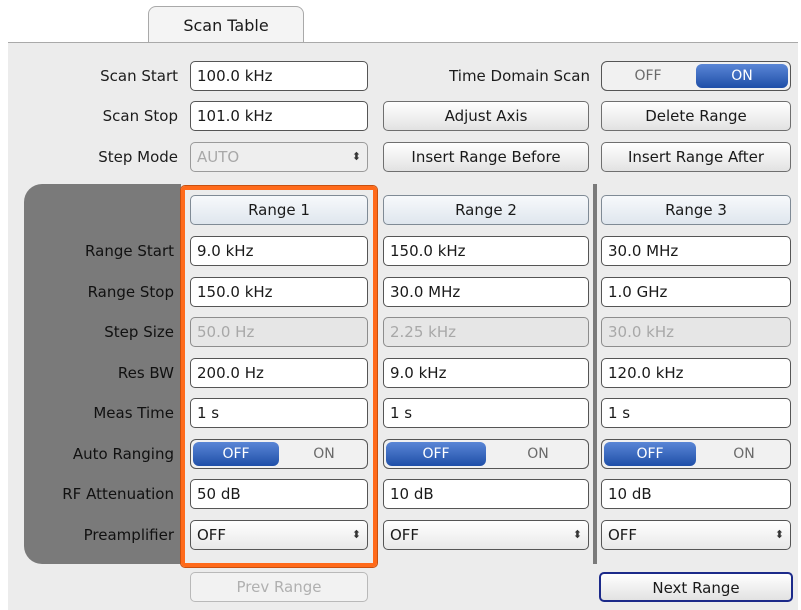 The height and width of the screenshot is (610, 801). What do you see at coordinates (696, 251) in the screenshot?
I see `range-3-start-field: 30.0 MHz` at bounding box center [696, 251].